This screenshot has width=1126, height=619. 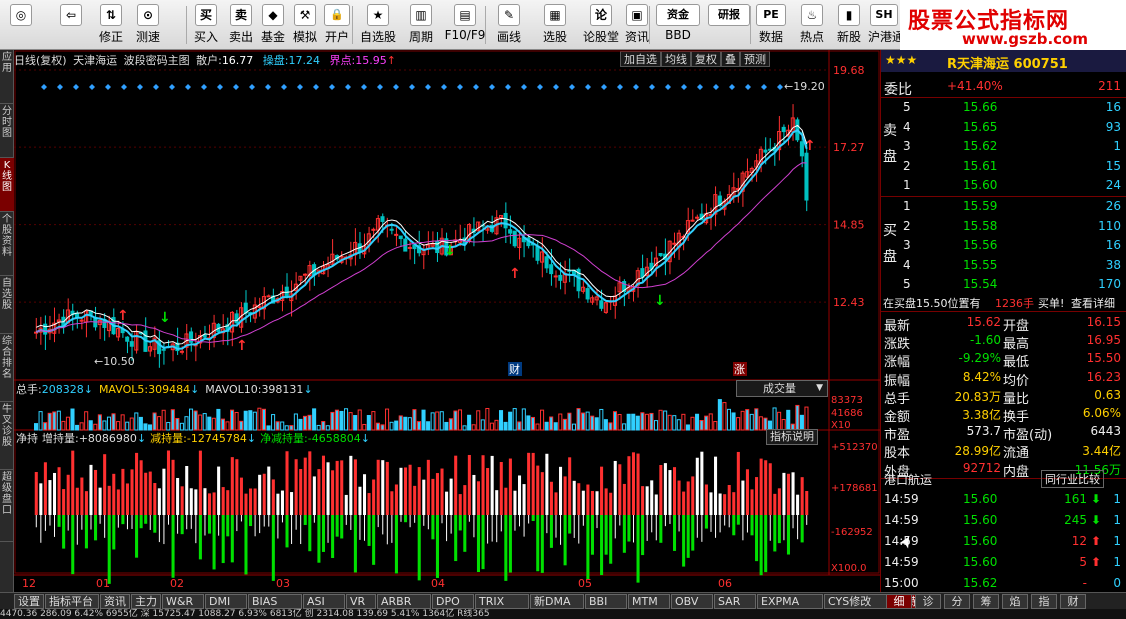 What do you see at coordinates (1117, 583) in the screenshot?
I see `tick-count: 0` at bounding box center [1117, 583].